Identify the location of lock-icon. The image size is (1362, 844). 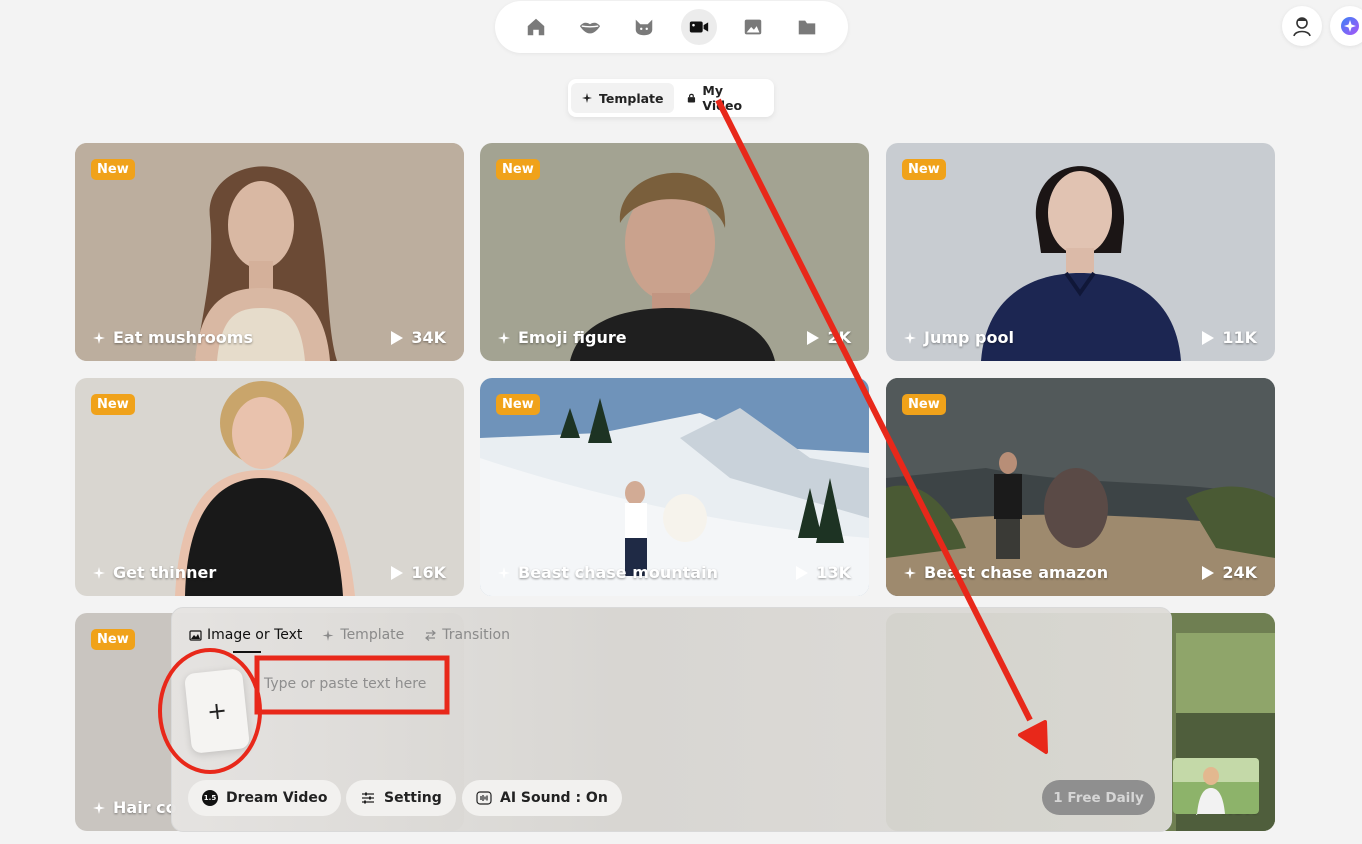
(691, 98).